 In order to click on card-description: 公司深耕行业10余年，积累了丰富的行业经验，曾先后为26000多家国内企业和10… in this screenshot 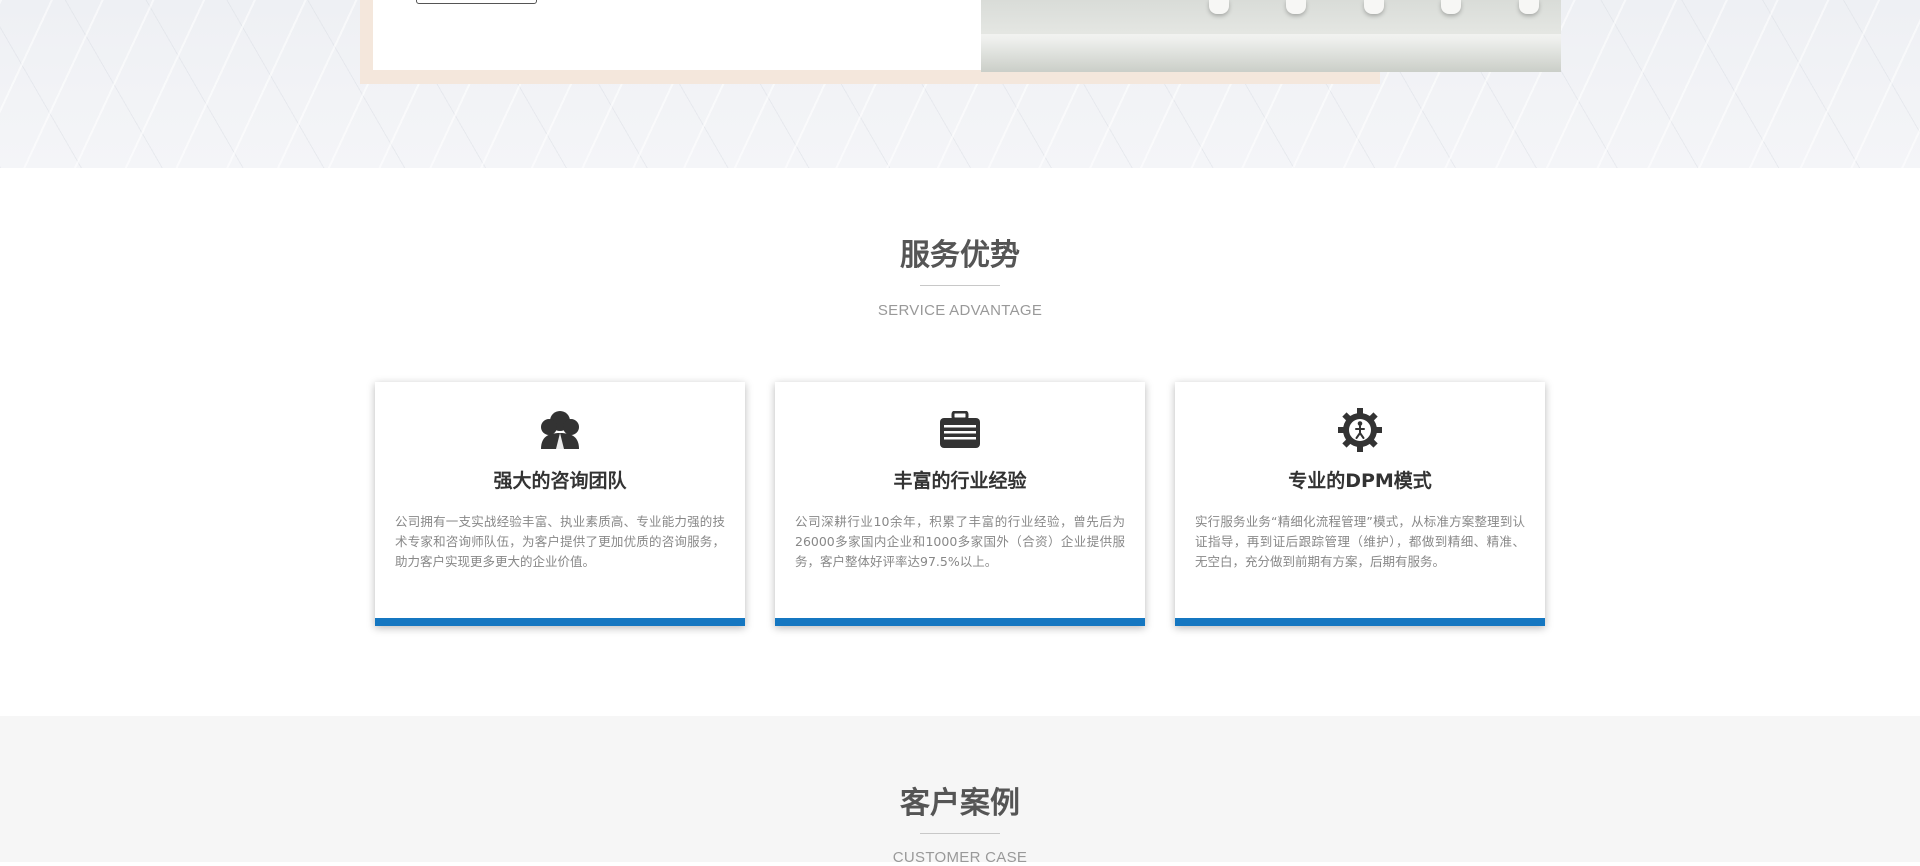, I will do `click(960, 541)`.